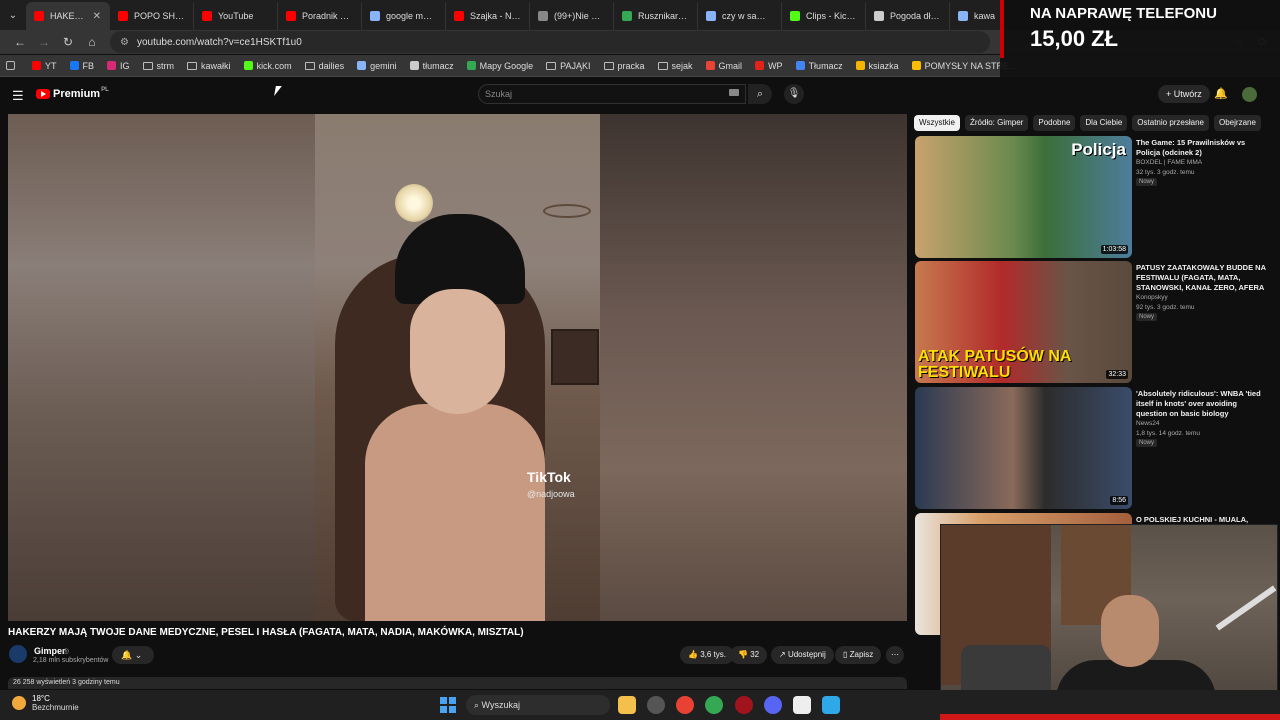  What do you see at coordinates (1168, 433) in the screenshot?
I see `recommendation-meta: 1,8 tys. 14 godz. temu` at bounding box center [1168, 433].